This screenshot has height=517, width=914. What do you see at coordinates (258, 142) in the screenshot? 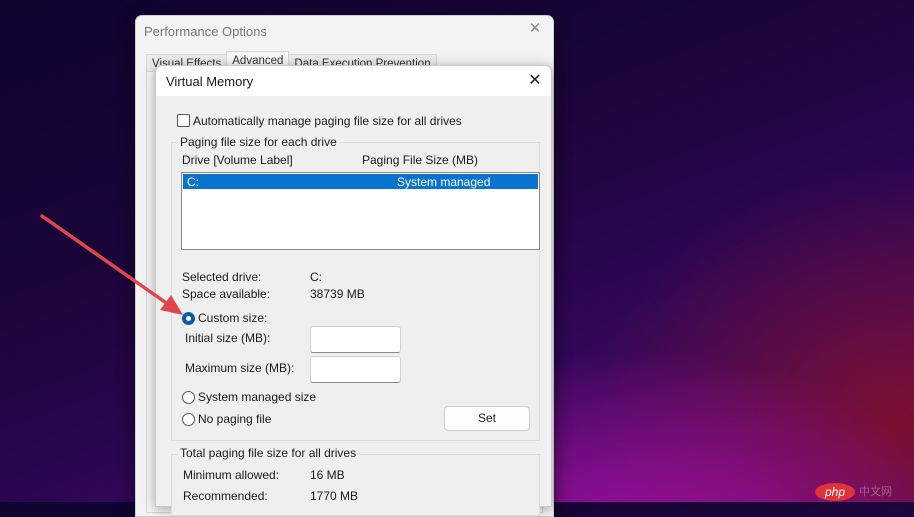
I see `paging-group-legend: Paging file size for each drive` at bounding box center [258, 142].